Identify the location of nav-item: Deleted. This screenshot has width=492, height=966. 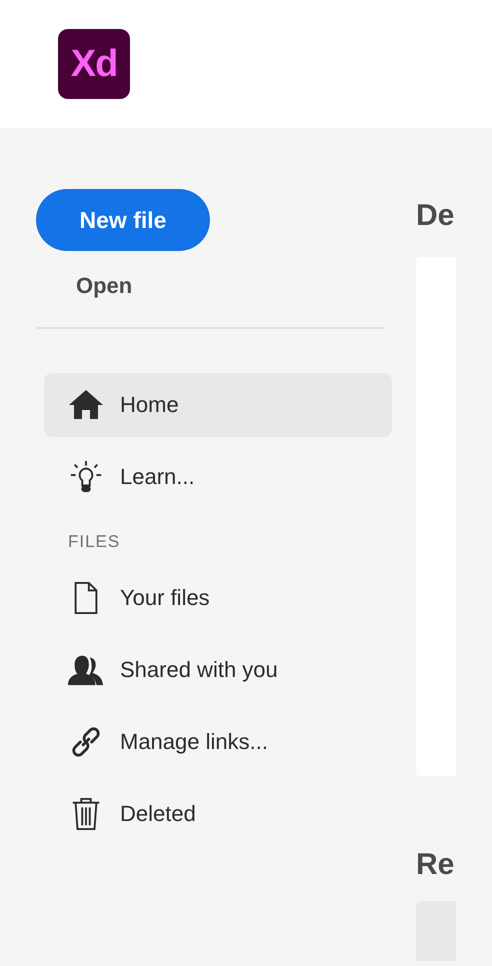
(218, 814).